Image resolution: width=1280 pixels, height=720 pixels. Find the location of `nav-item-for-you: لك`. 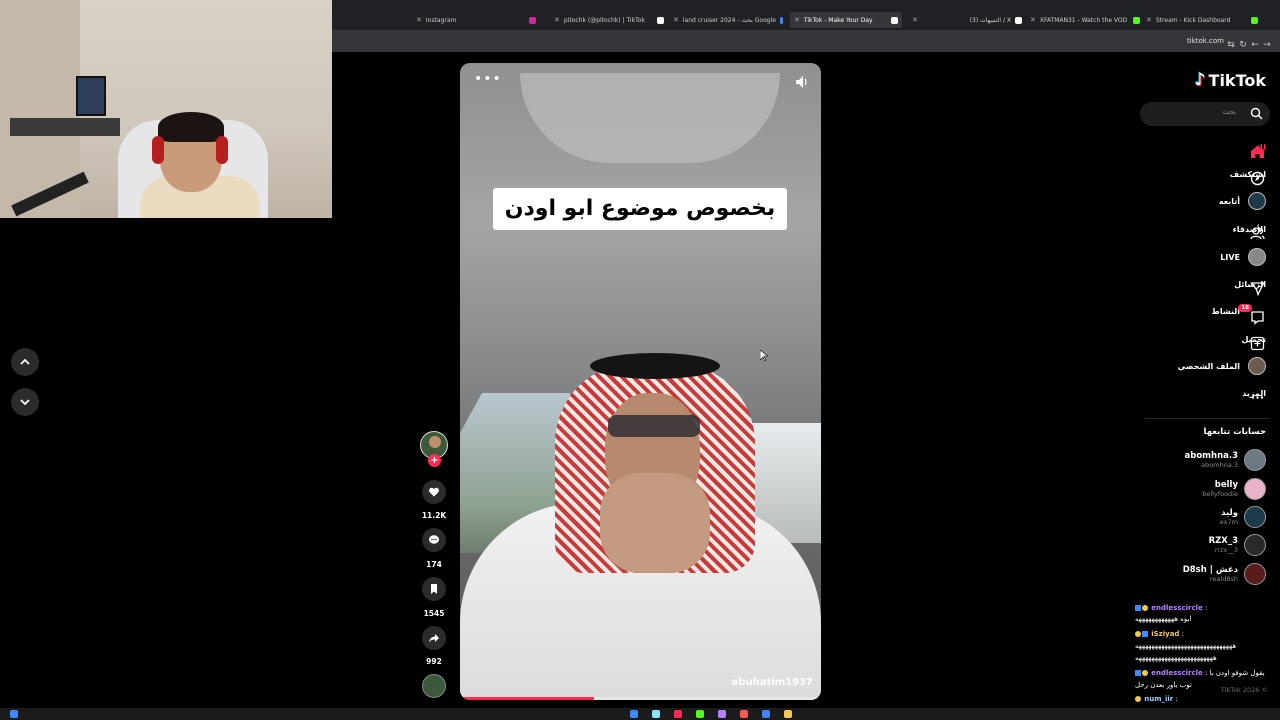

nav-item-for-you: لك is located at coordinates (1258, 147).